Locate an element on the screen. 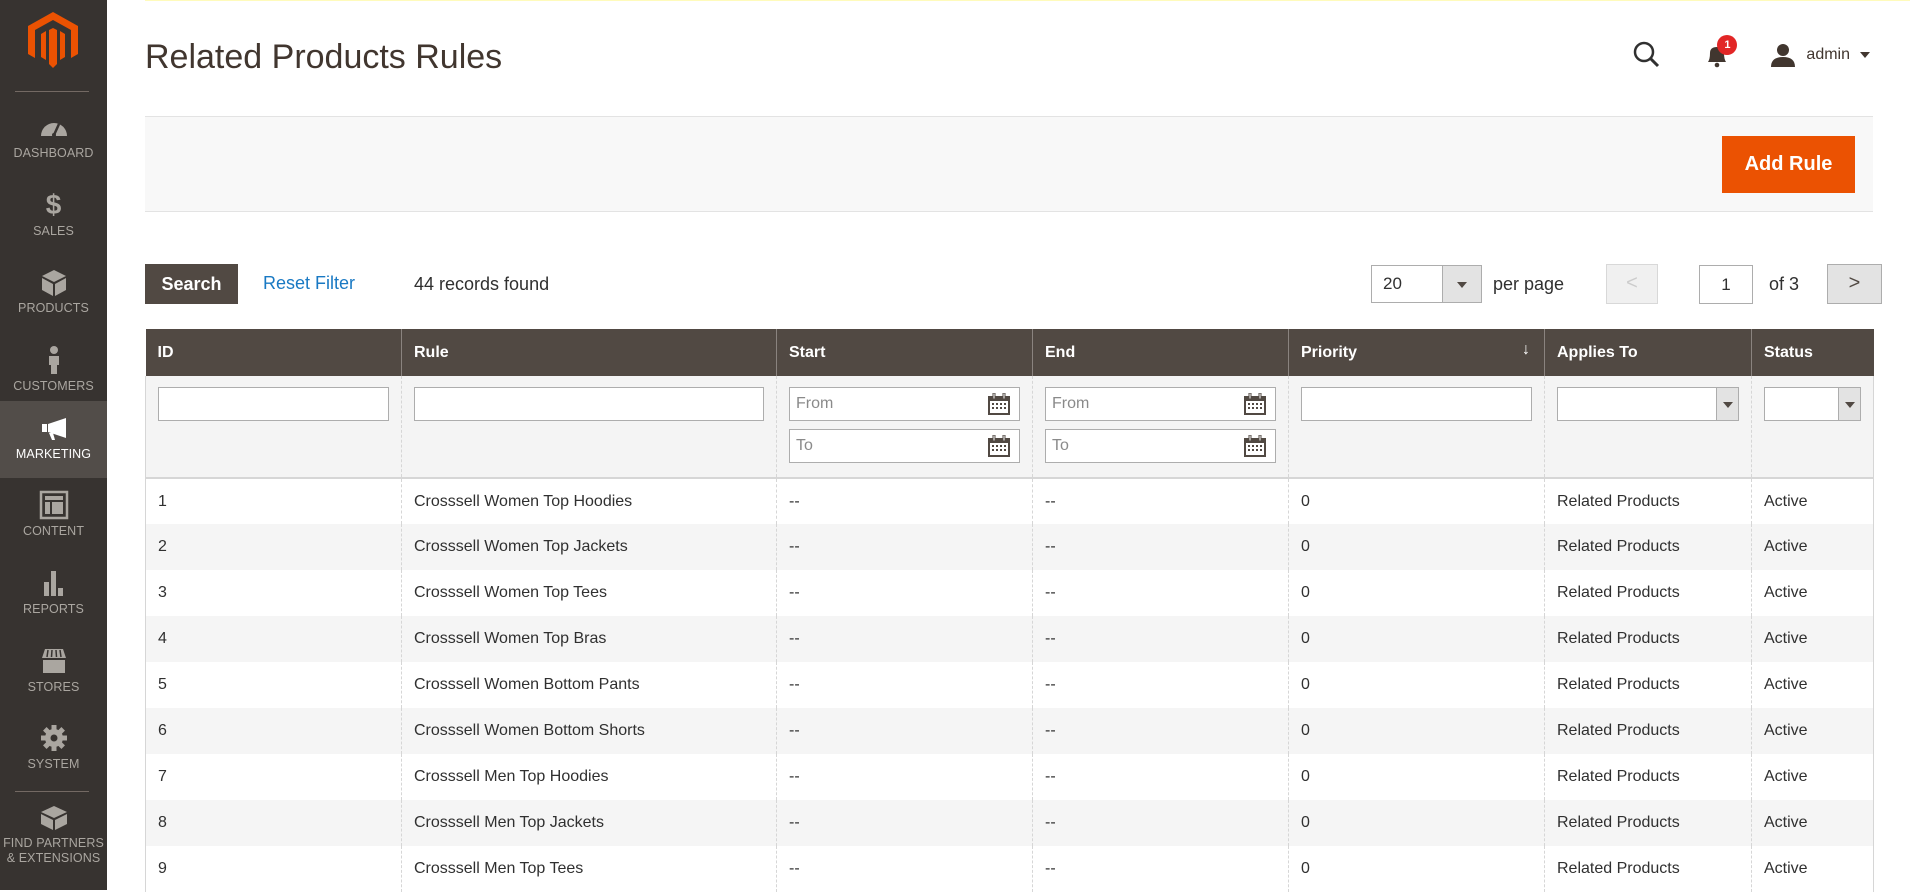  bar-chart-icon is located at coordinates (53, 583).